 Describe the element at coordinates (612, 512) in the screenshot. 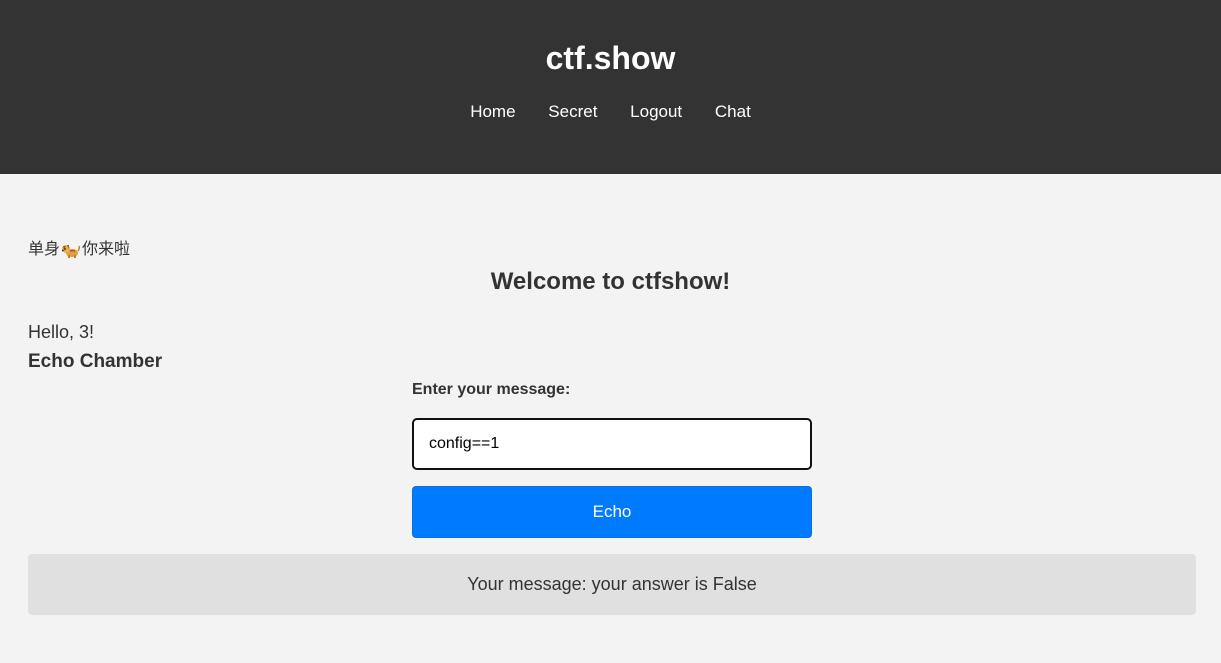

I see `echo-button: Echo` at that location.